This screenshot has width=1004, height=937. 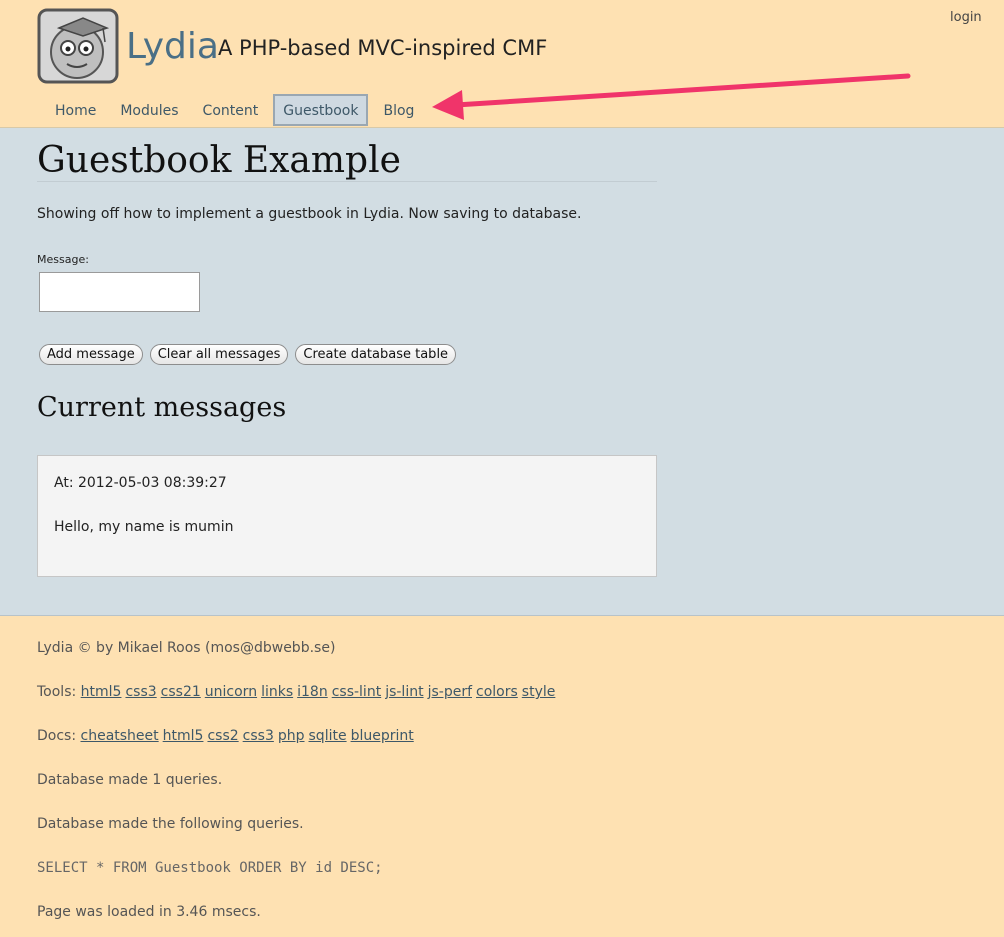 What do you see at coordinates (376, 354) in the screenshot?
I see `create-database-table-button: Create database table` at bounding box center [376, 354].